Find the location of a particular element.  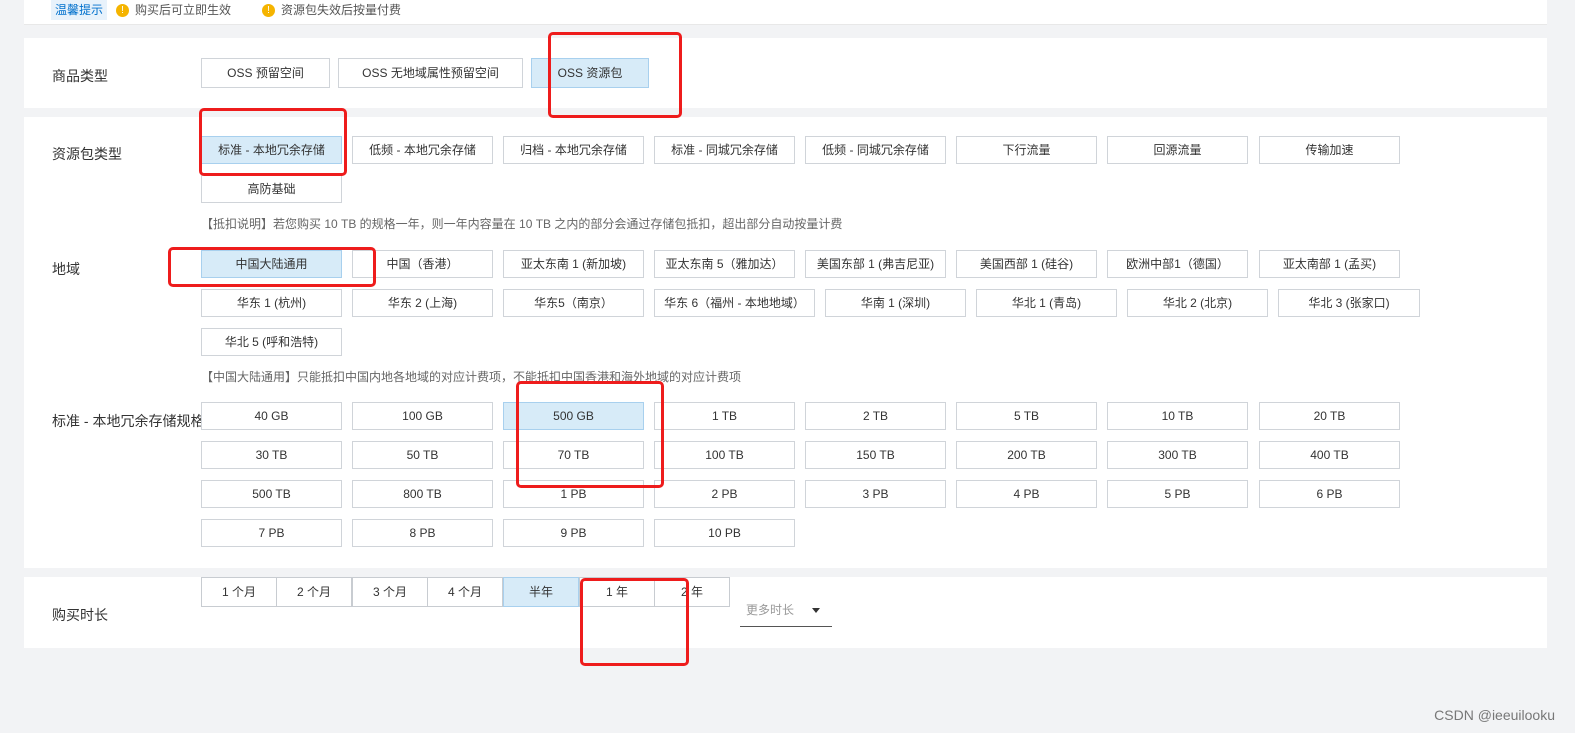

spec-option-1: 100 GB is located at coordinates (422, 416).